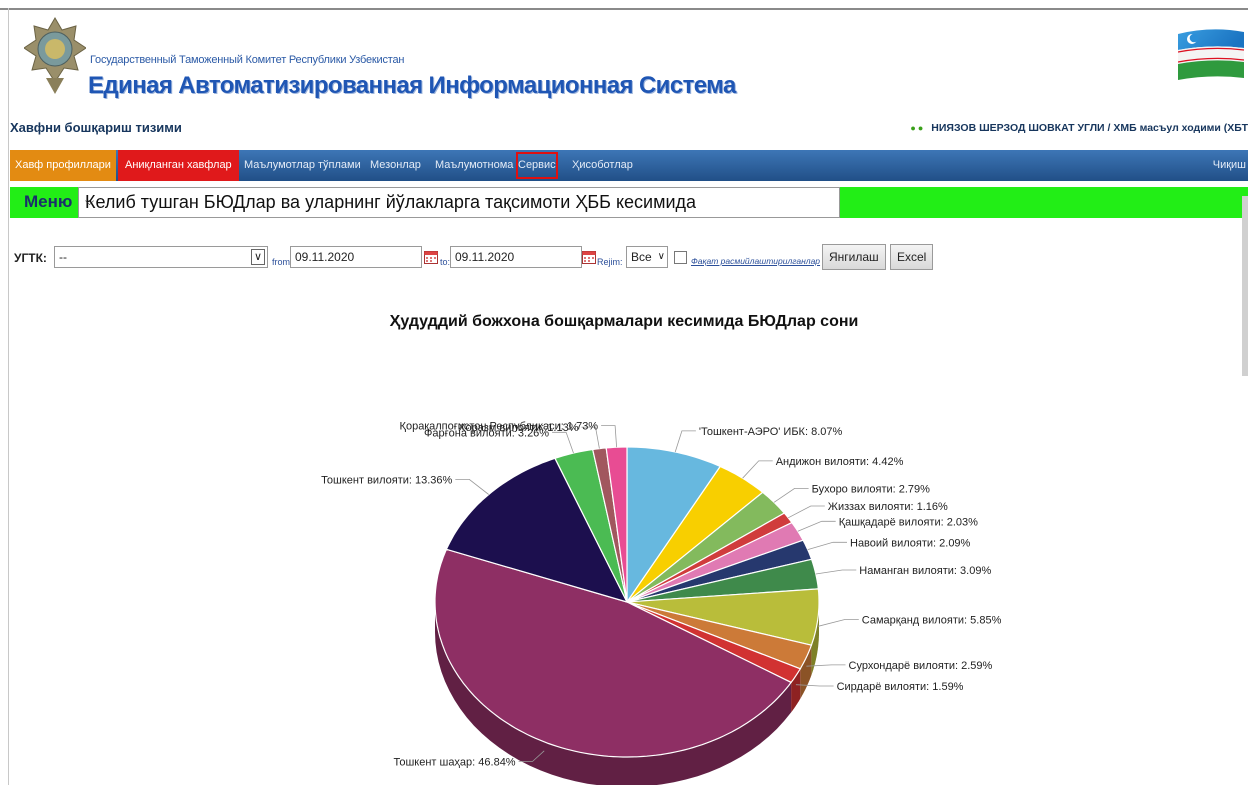 Image resolution: width=1248 pixels, height=785 pixels. What do you see at coordinates (499, 427) in the screenshot?
I see `pie-slice-label: Қорақалпоғистон Республикаси: 1.73%` at bounding box center [499, 427].